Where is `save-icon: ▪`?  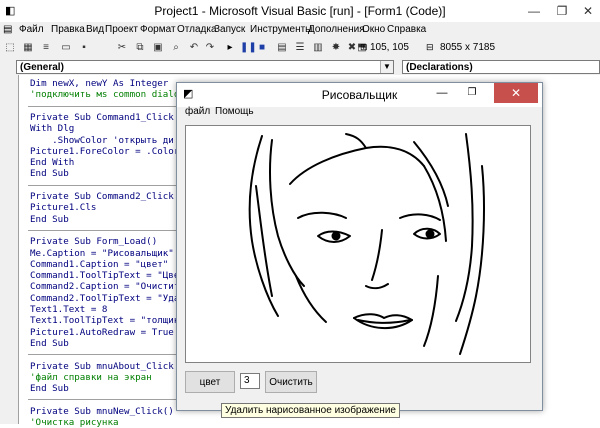
save-icon: ▪ is located at coordinates (84, 47).